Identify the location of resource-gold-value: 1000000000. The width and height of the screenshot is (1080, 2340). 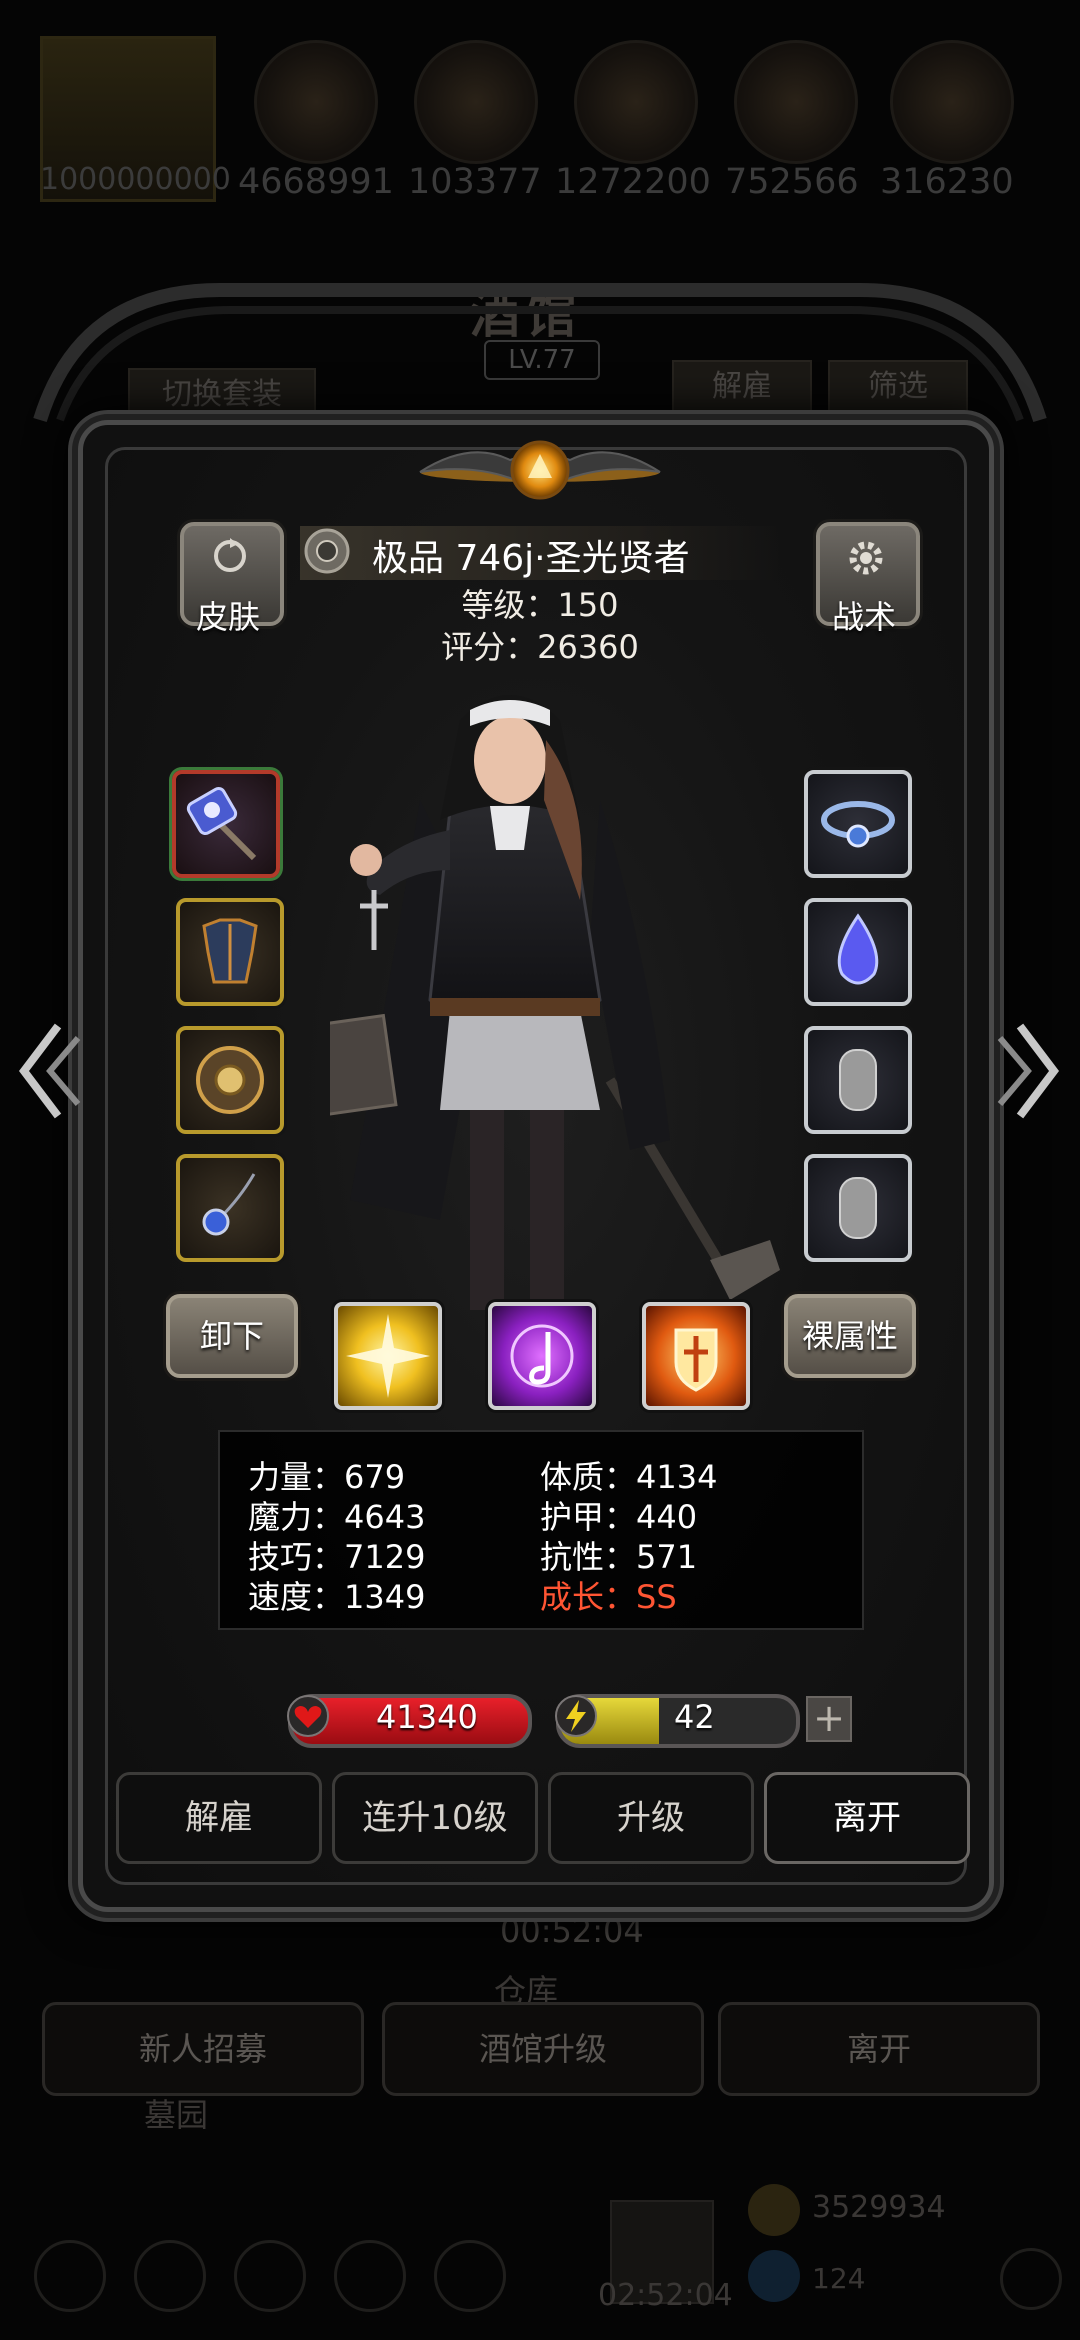
(135, 179).